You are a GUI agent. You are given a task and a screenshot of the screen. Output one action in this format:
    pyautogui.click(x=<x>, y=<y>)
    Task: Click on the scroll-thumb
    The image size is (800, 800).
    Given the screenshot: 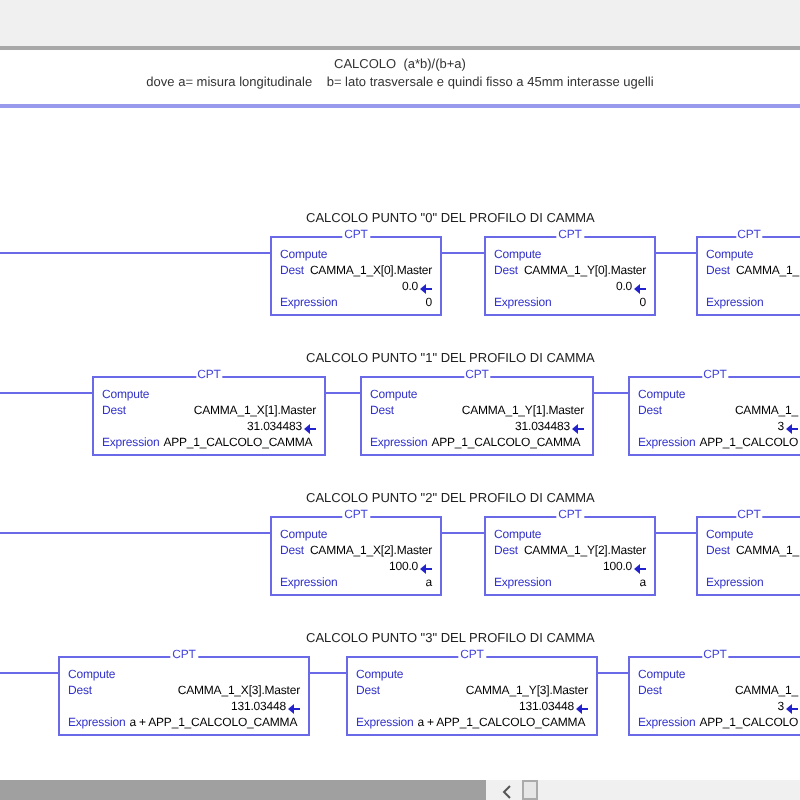 What is the action you would take?
    pyautogui.click(x=530, y=790)
    